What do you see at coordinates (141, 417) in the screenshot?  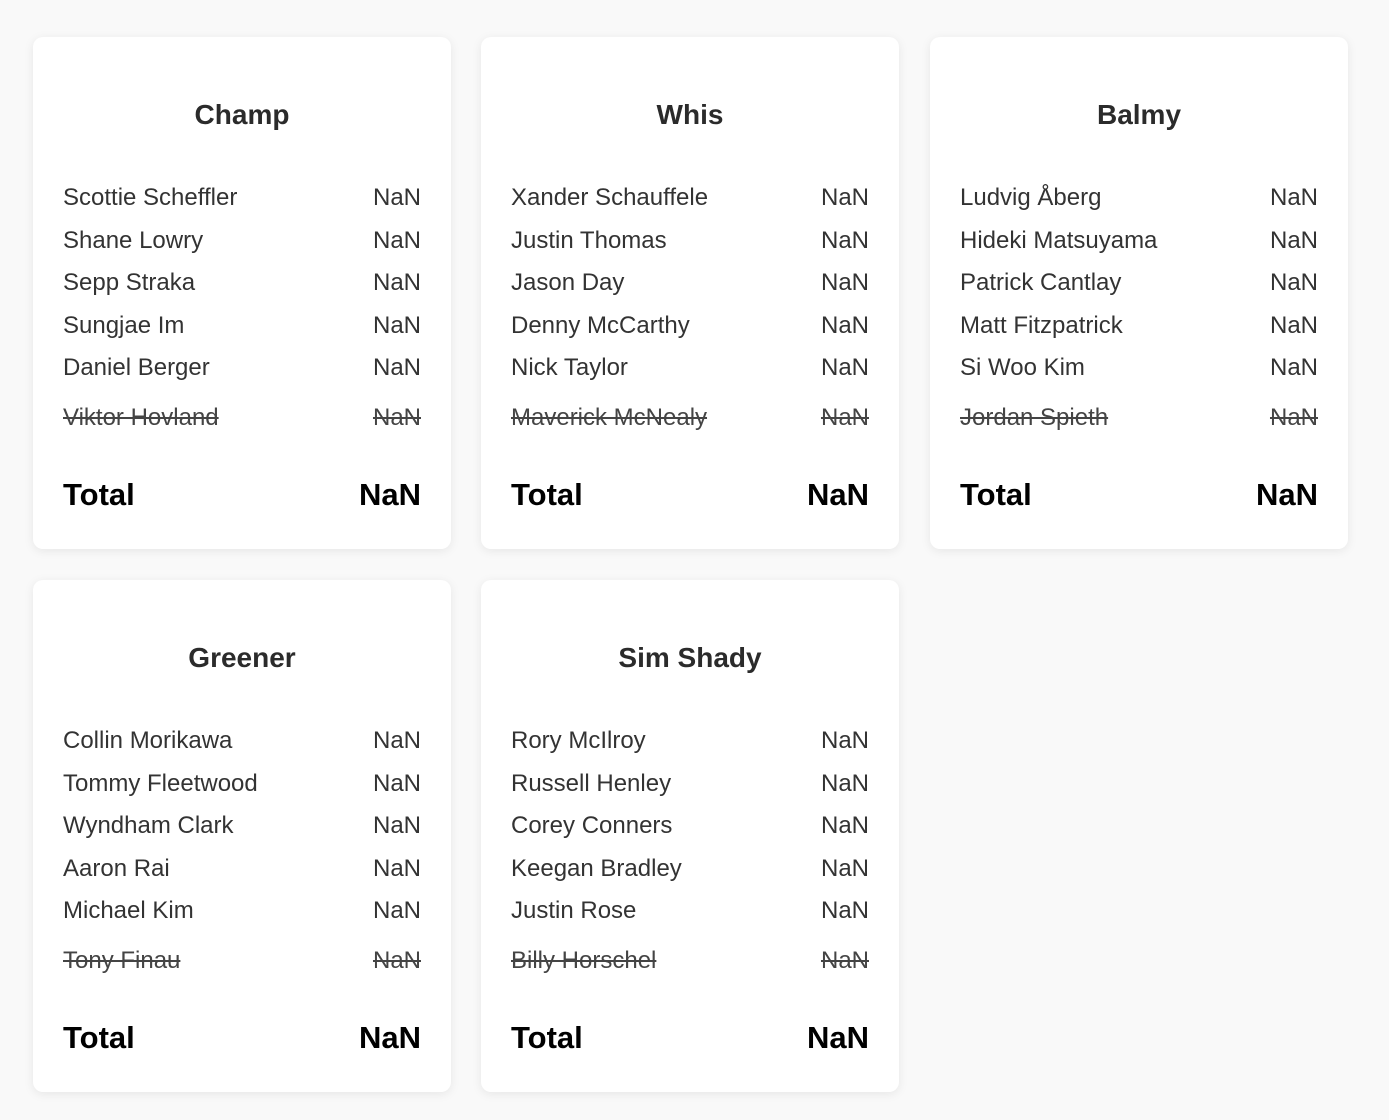 I see `cut-player-name: Viktor Hovland` at bounding box center [141, 417].